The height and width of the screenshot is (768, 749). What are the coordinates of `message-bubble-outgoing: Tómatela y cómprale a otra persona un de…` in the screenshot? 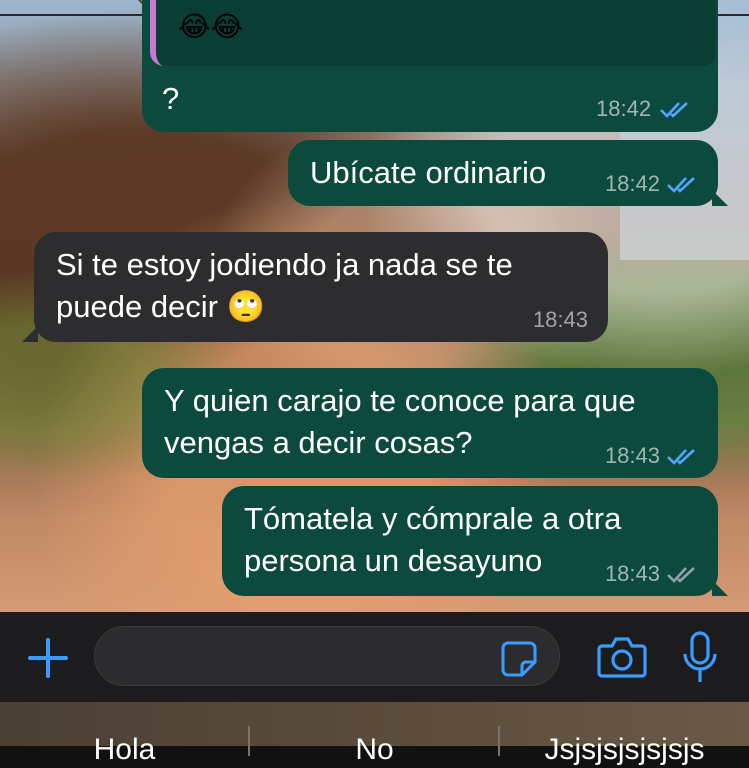 It's located at (470, 541).